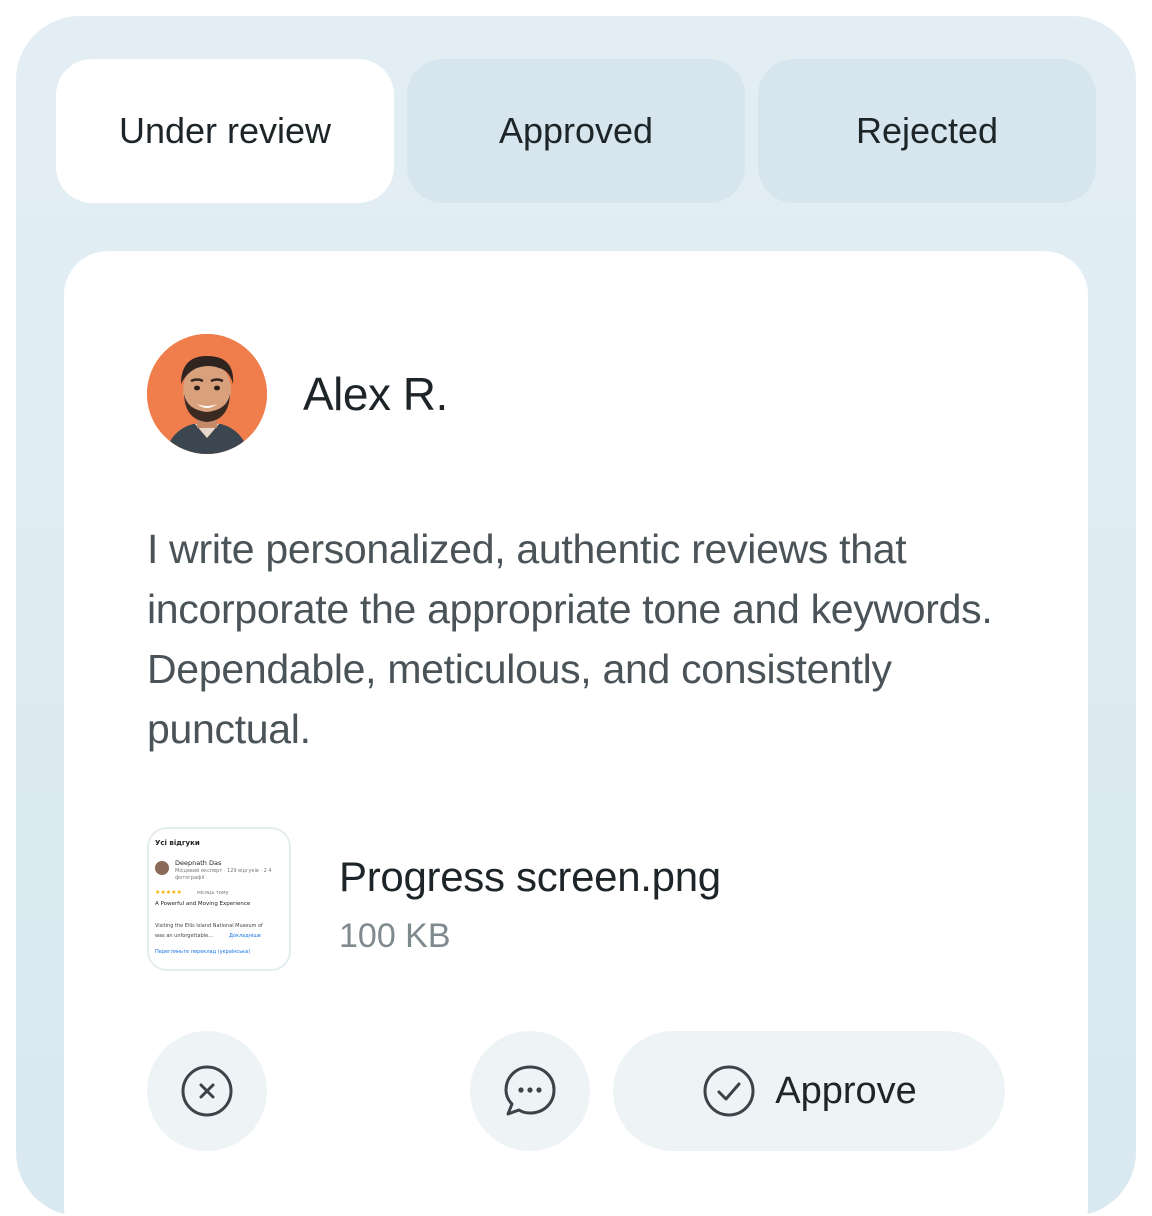  I want to click on reject-button, so click(207, 1091).